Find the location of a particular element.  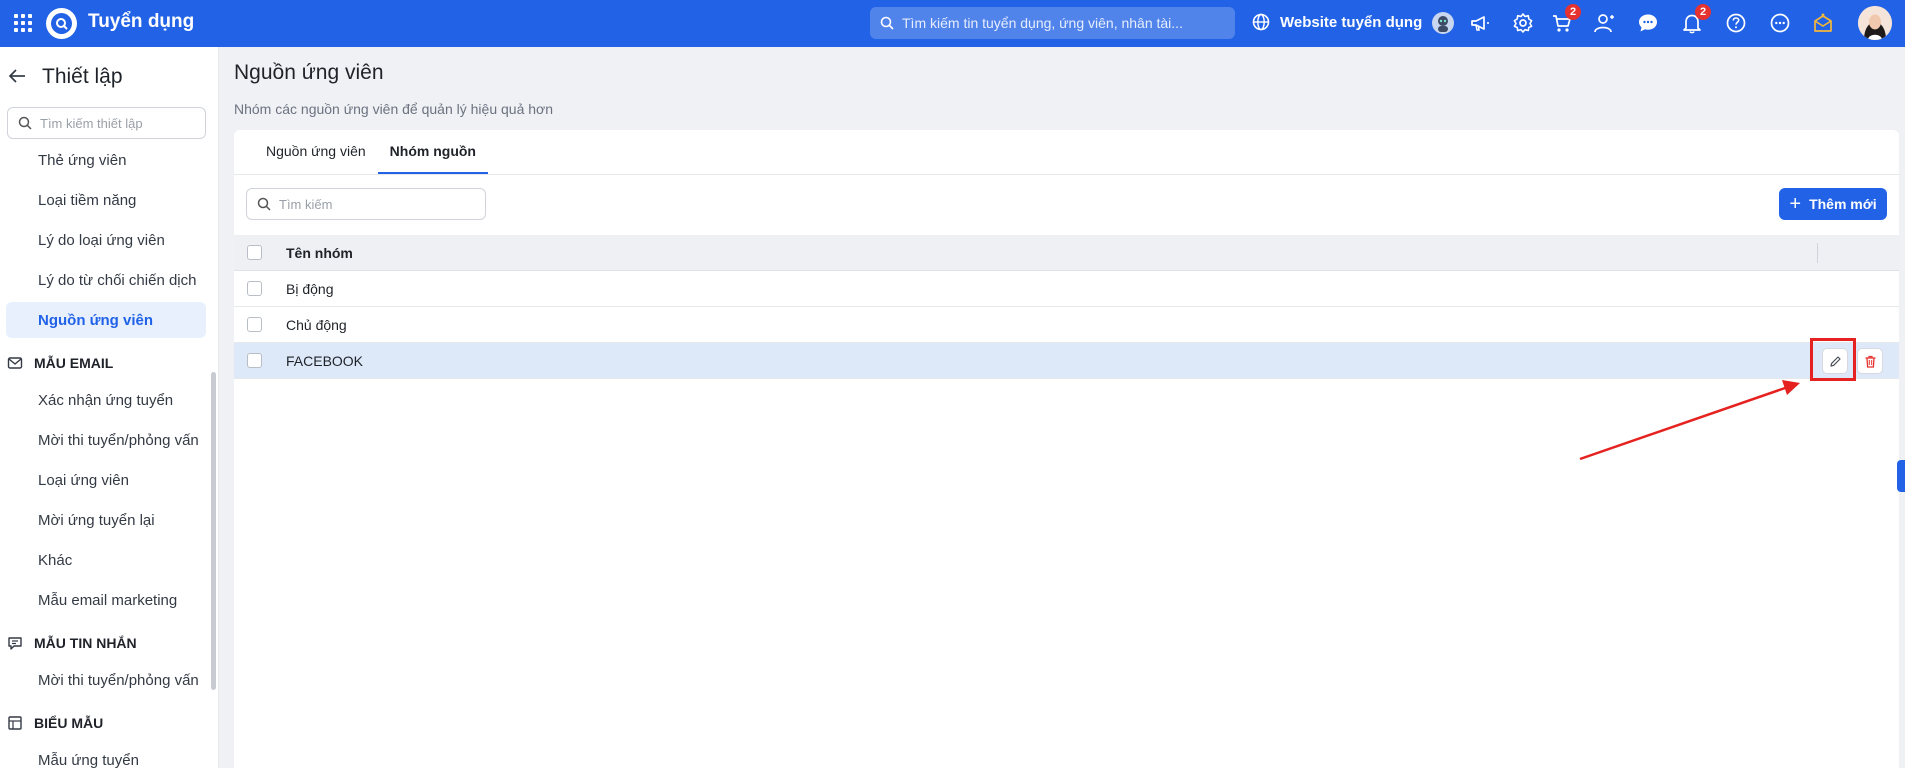

app-title: Tuyển dụng is located at coordinates (141, 21).